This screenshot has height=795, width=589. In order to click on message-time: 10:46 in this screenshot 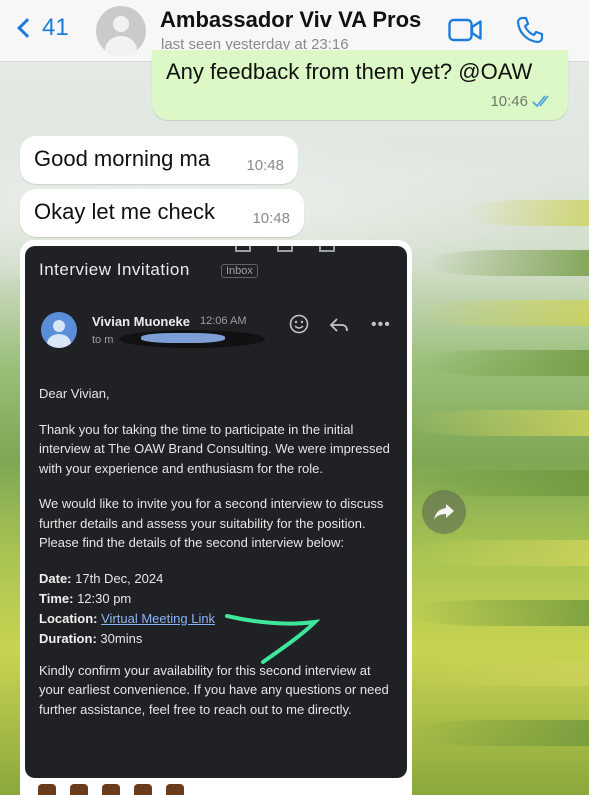, I will do `click(509, 101)`.